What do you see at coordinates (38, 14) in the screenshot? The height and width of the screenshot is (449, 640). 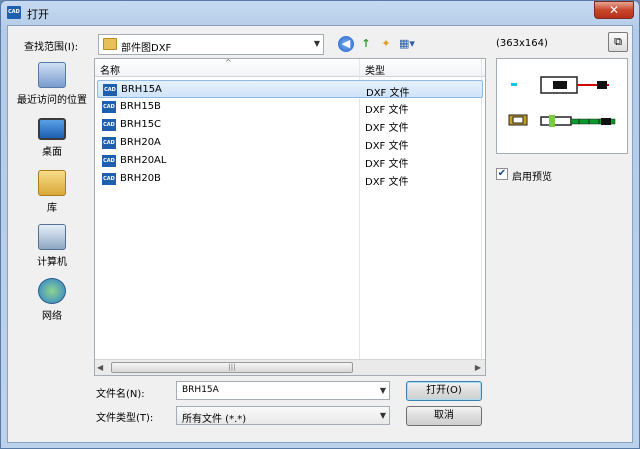 I see `dialog-title: 打开` at bounding box center [38, 14].